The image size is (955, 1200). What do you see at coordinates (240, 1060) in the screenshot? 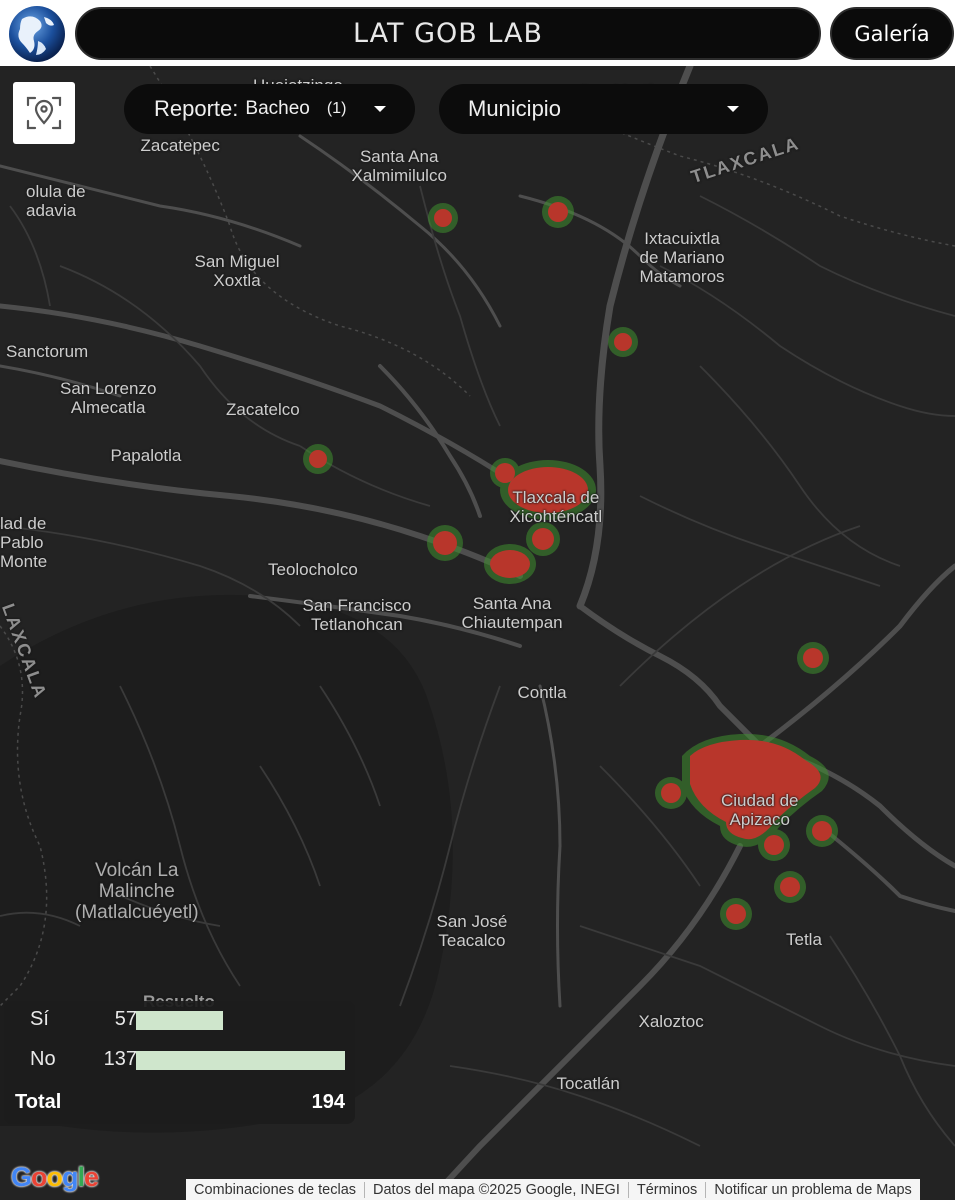
I see `stat-bar-no` at bounding box center [240, 1060].